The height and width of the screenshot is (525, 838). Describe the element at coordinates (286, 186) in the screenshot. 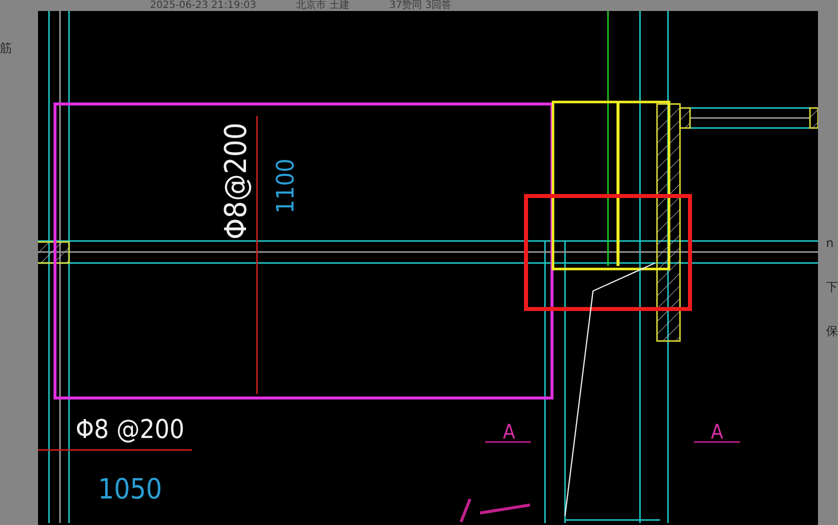

I see `dimension-label: 1100` at that location.